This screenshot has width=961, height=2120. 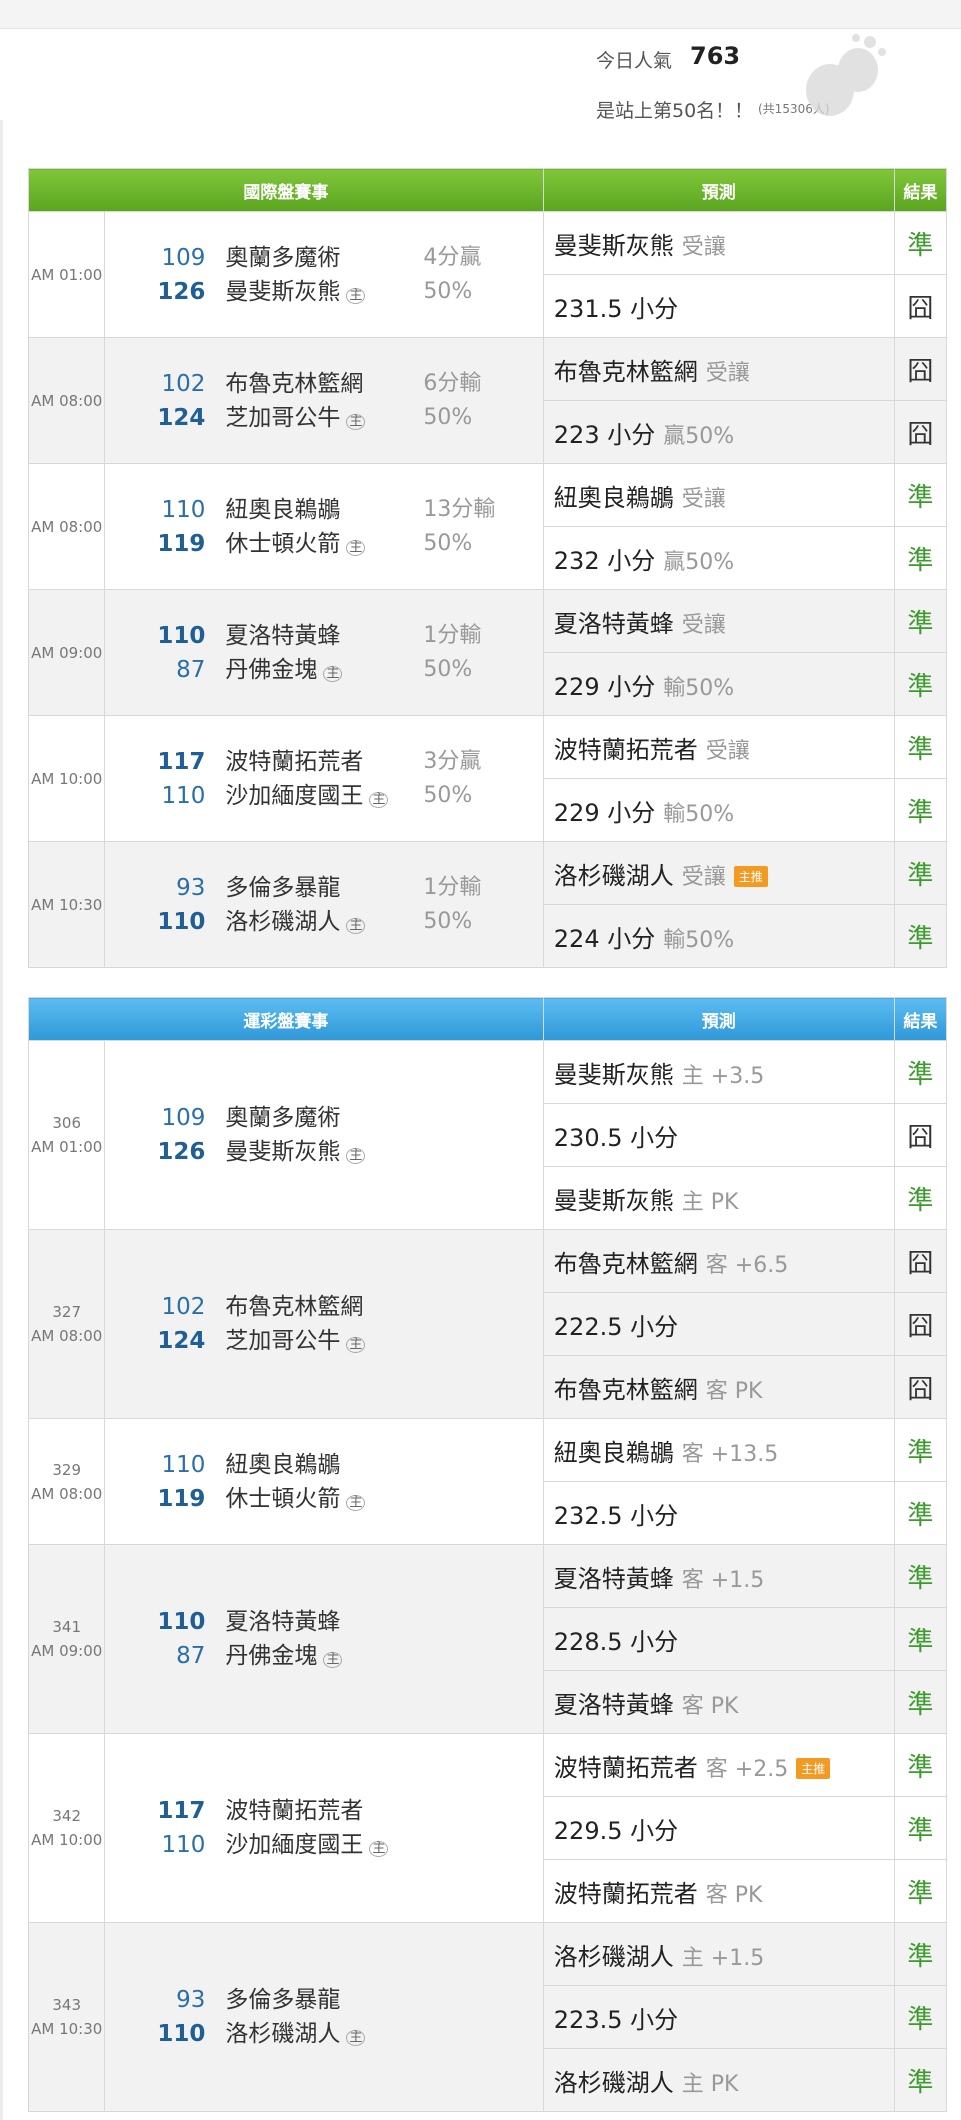 What do you see at coordinates (452, 383) in the screenshot?
I see `handicap-margin: 6分輸` at bounding box center [452, 383].